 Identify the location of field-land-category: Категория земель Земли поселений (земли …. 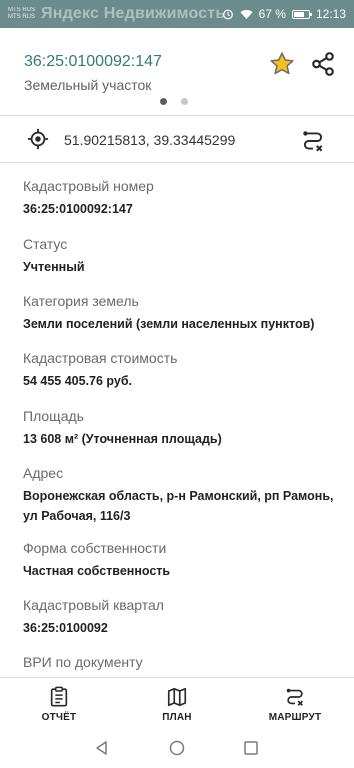
(183, 312).